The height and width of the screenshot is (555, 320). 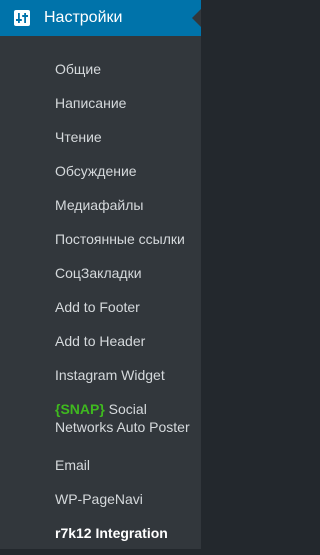 I want to click on current-menu-arrow, so click(x=196, y=18).